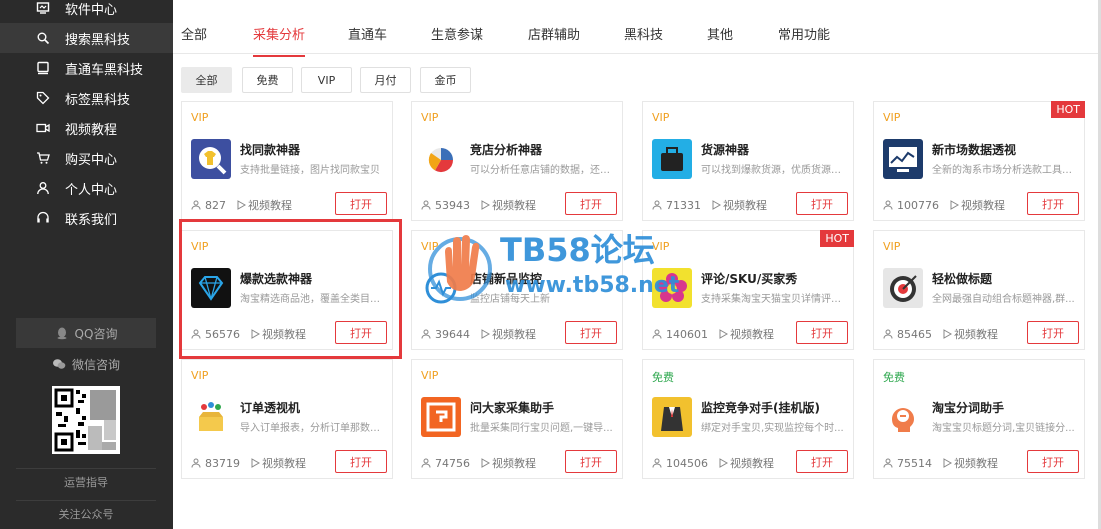 The height and width of the screenshot is (529, 1101). I want to click on flower-icon, so click(672, 288).